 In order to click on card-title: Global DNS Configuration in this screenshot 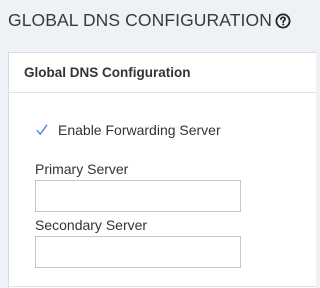, I will do `click(107, 72)`.